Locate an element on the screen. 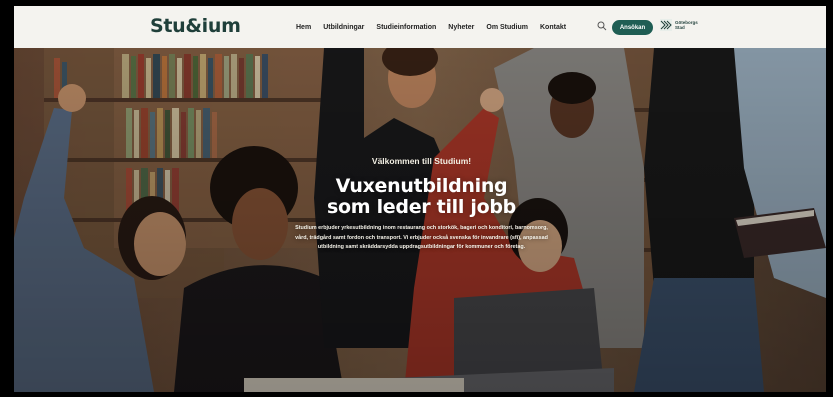  city-logo-text: Göteborgs Stad is located at coordinates (686, 25).